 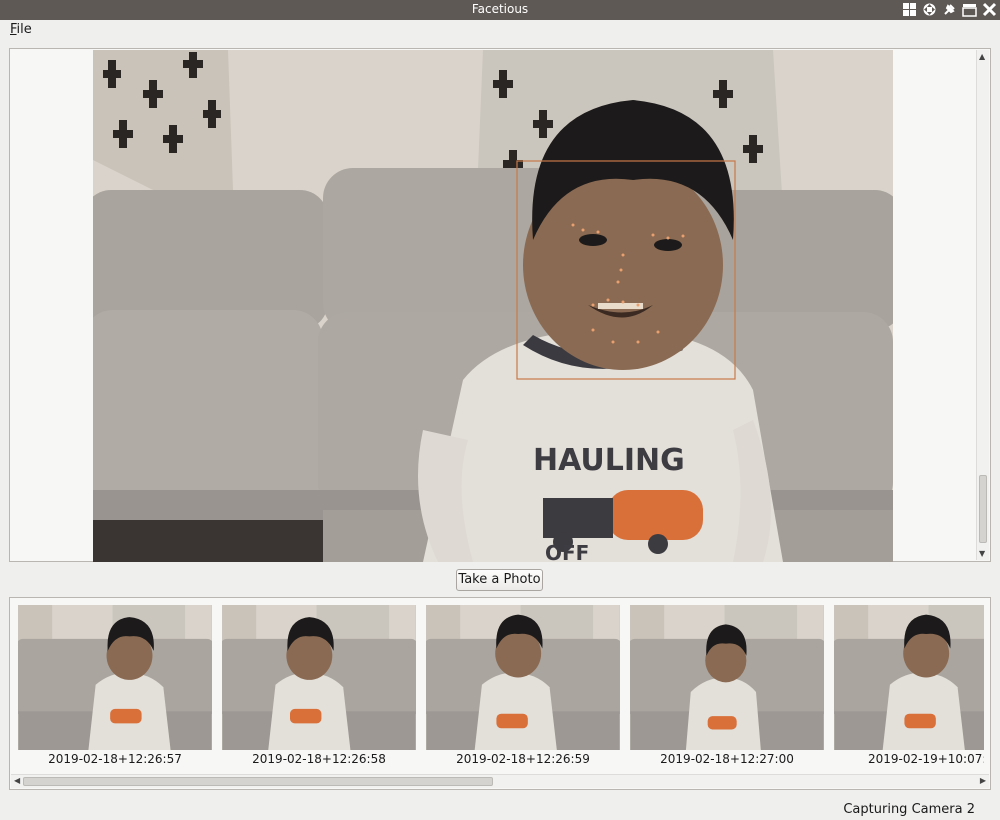 What do you see at coordinates (499, 580) in the screenshot?
I see `take-photo-button: Take a Photo` at bounding box center [499, 580].